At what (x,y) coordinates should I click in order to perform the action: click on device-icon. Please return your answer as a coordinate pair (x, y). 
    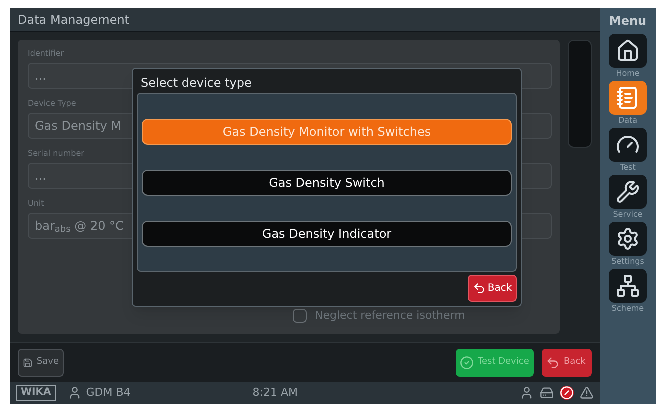
    Looking at the image, I should click on (547, 393).